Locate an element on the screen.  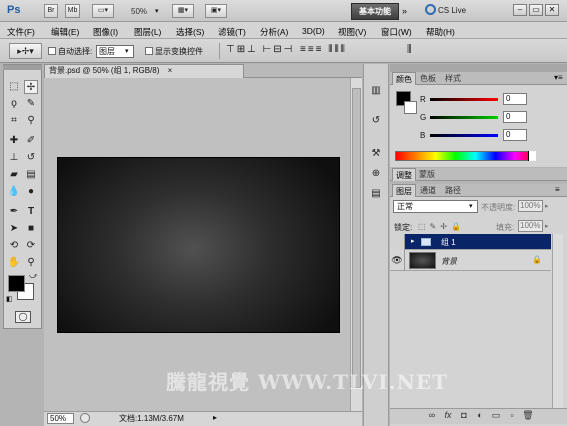
status-info-icon is located at coordinates (85, 418).